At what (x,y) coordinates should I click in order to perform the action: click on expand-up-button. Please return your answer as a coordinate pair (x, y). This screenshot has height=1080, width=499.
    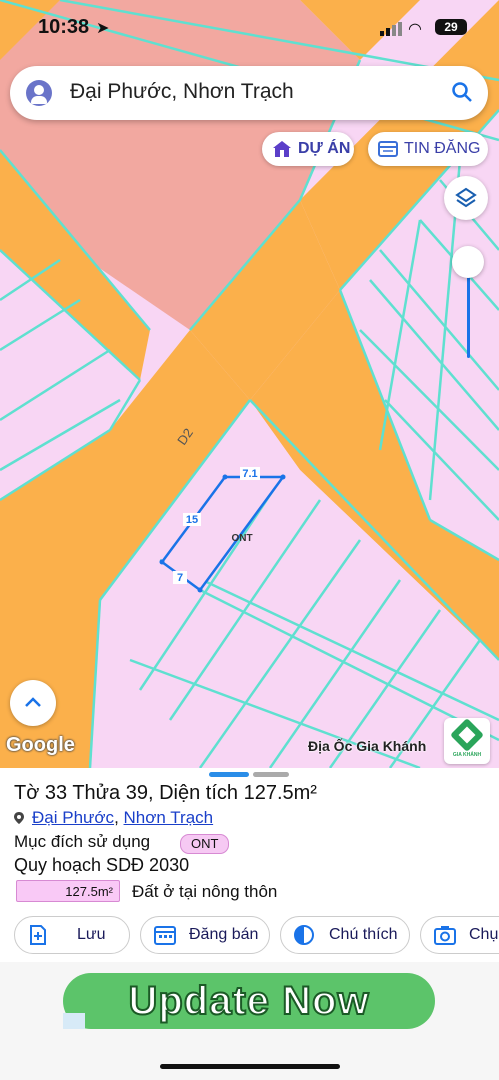
    Looking at the image, I should click on (33, 703).